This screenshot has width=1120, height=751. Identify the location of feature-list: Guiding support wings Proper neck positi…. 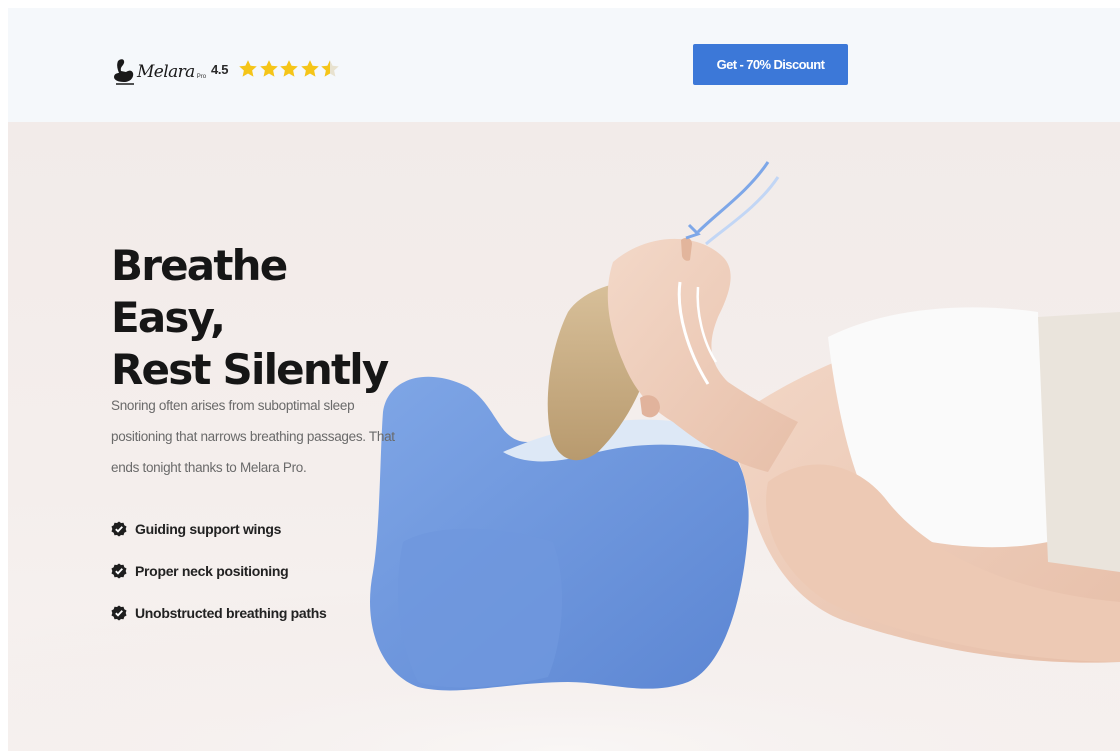
(219, 571).